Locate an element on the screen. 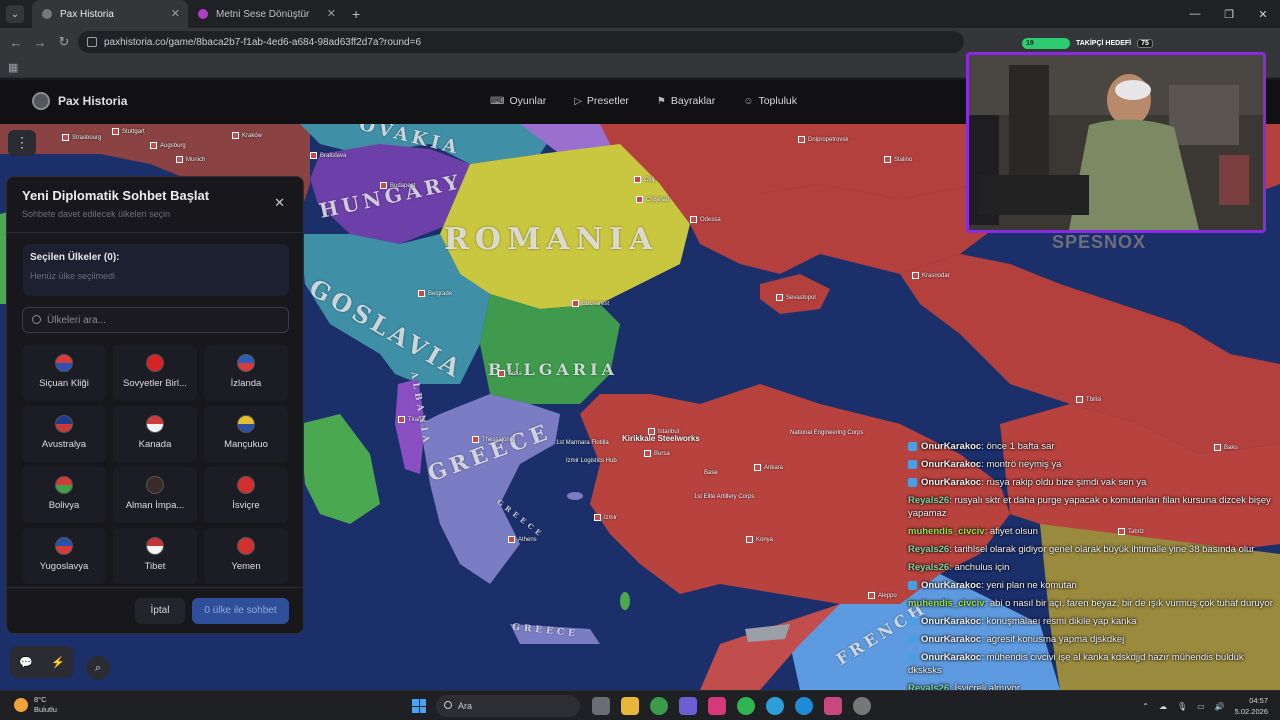 The width and height of the screenshot is (1280, 720). instagram-icon is located at coordinates (717, 706).